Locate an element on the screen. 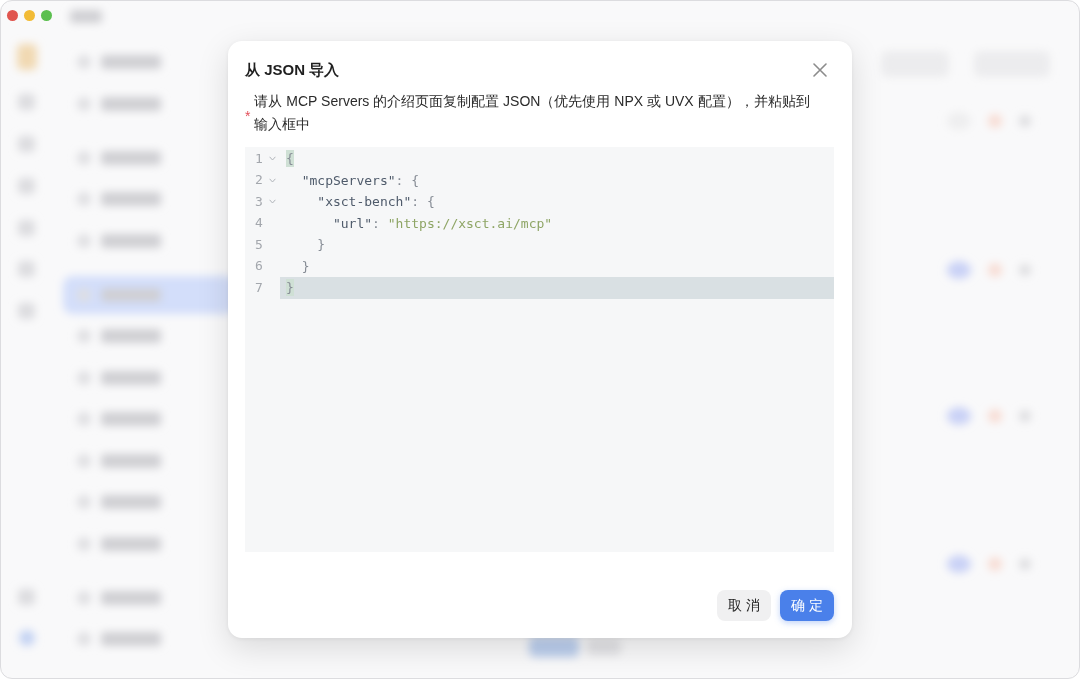  window-close-button is located at coordinates (12, 15).